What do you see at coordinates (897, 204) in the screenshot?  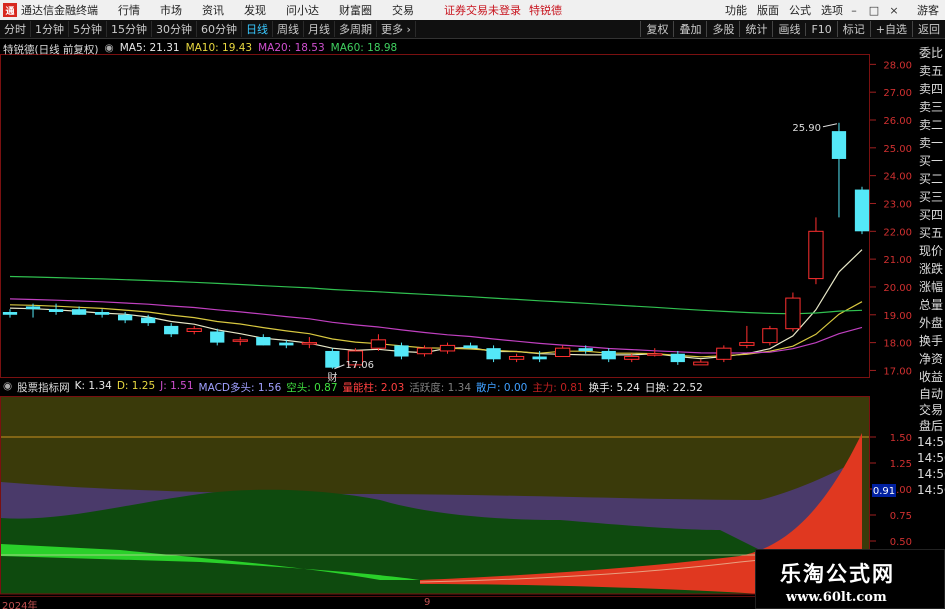 I see `price-tick-label: 23.00` at bounding box center [897, 204].